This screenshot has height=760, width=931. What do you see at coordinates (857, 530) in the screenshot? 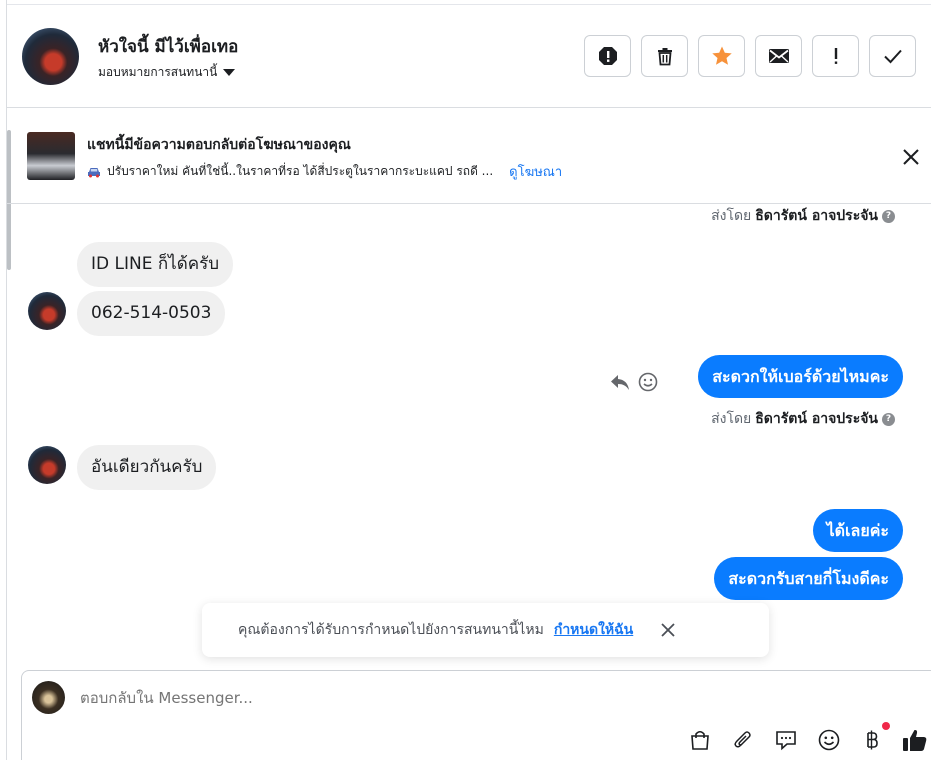
I see `outgoing-message: ได้เลยค่ะ` at bounding box center [857, 530].